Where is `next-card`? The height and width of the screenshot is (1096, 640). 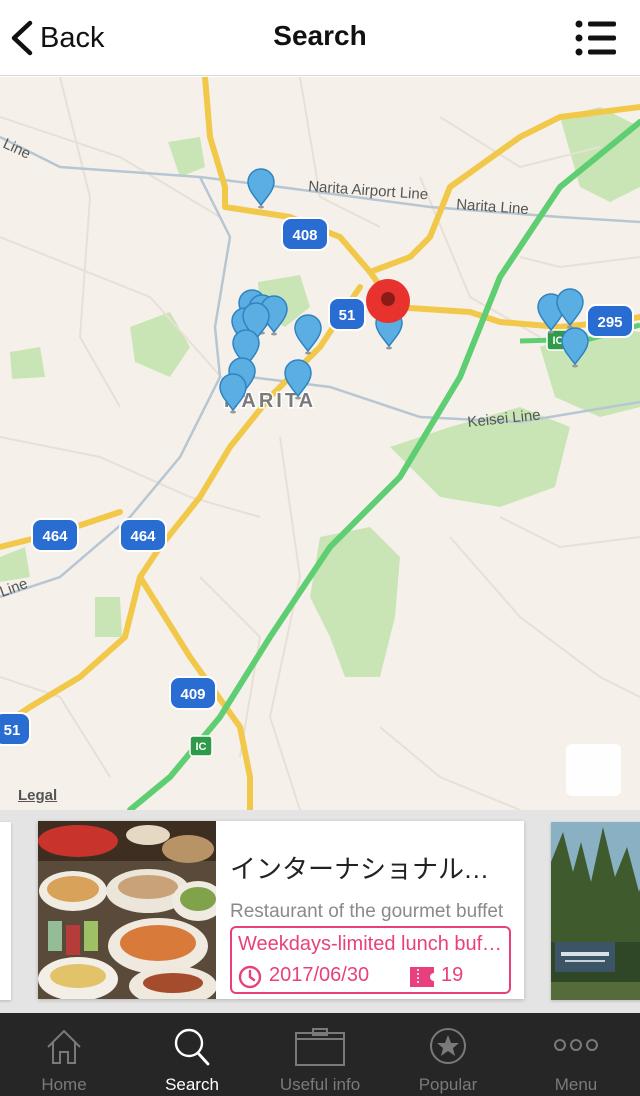
next-card is located at coordinates (595, 911).